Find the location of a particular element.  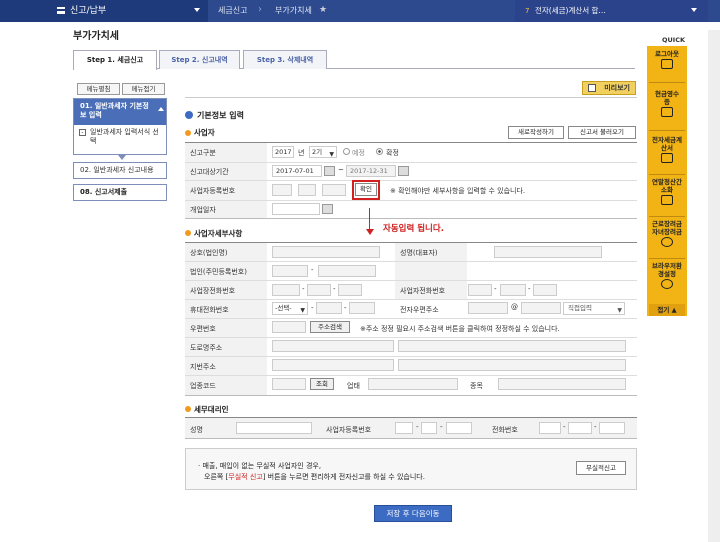

quick-fold-button: 접기 ▲ is located at coordinates (667, 310).